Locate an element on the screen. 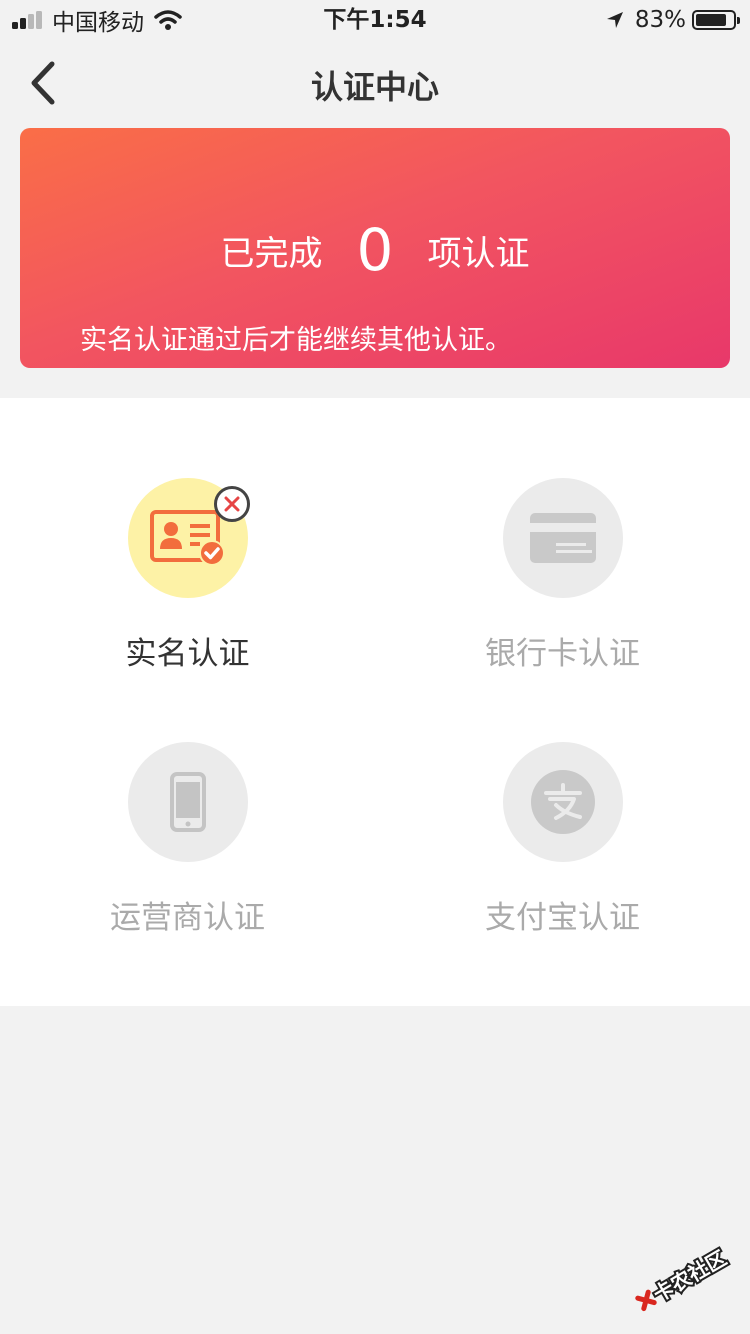  nav-bar: 认证中心 is located at coordinates (375, 84).